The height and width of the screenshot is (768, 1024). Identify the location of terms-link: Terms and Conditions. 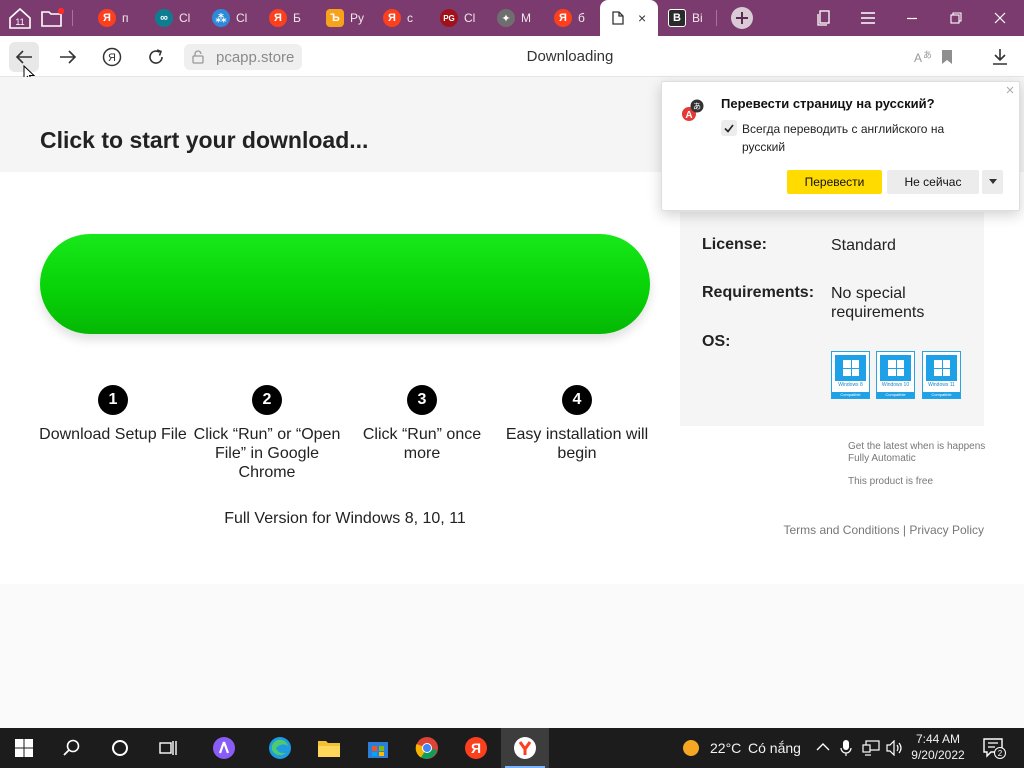
(841, 530).